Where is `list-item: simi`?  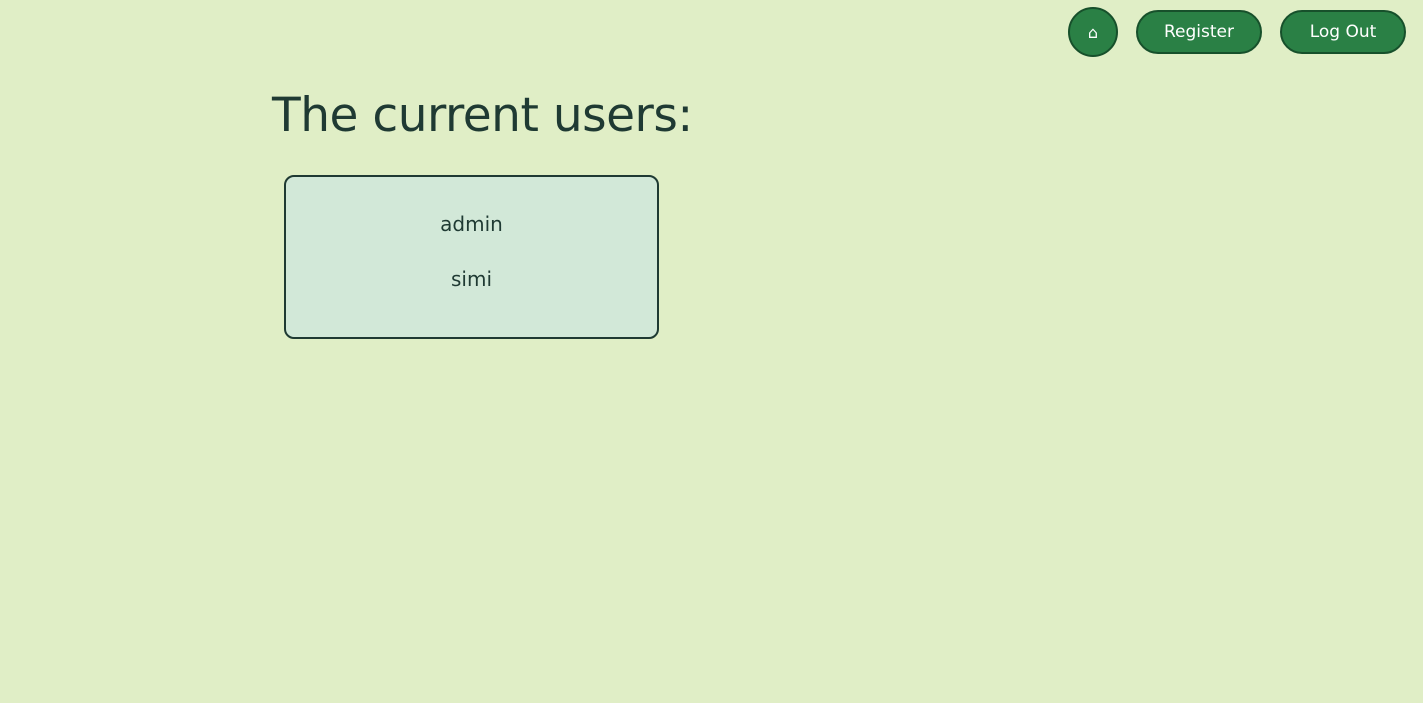
list-item: simi is located at coordinates (471, 279).